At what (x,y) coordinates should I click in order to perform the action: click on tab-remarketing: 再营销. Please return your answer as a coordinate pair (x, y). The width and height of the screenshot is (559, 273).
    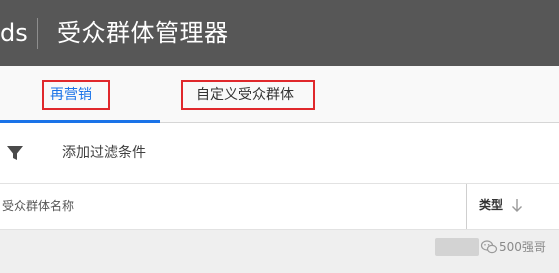
    Looking at the image, I should click on (80, 94).